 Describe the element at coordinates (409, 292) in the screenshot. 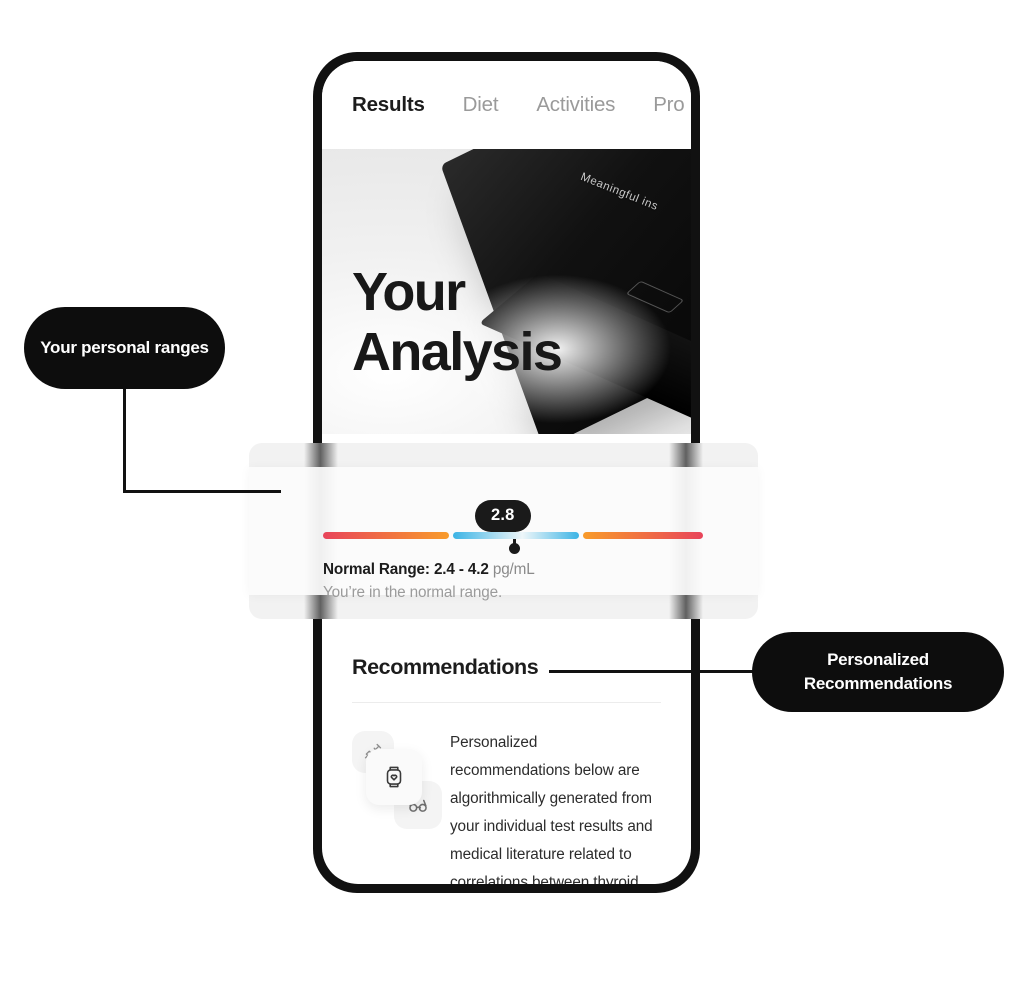

I see `hero-title-line-1: Your` at that location.